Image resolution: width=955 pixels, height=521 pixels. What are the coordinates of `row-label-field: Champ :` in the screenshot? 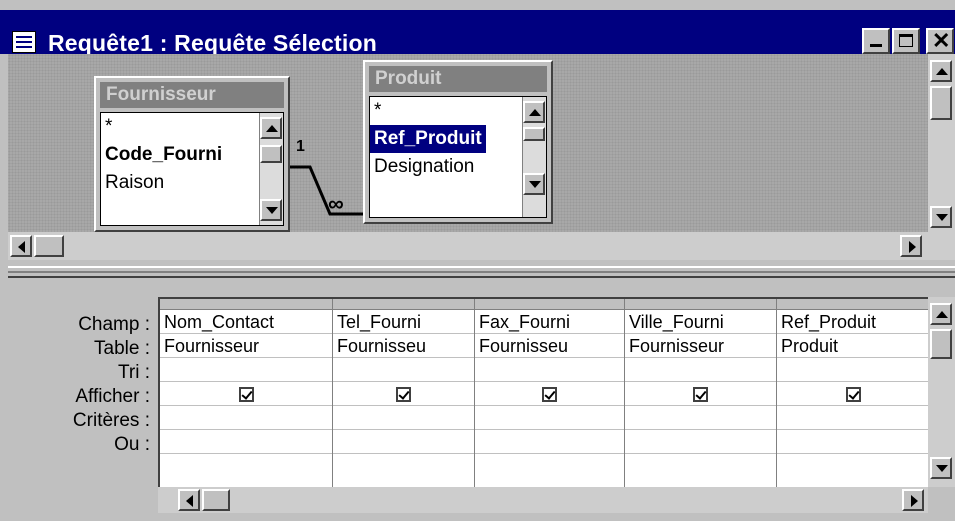 It's located at (114, 324).